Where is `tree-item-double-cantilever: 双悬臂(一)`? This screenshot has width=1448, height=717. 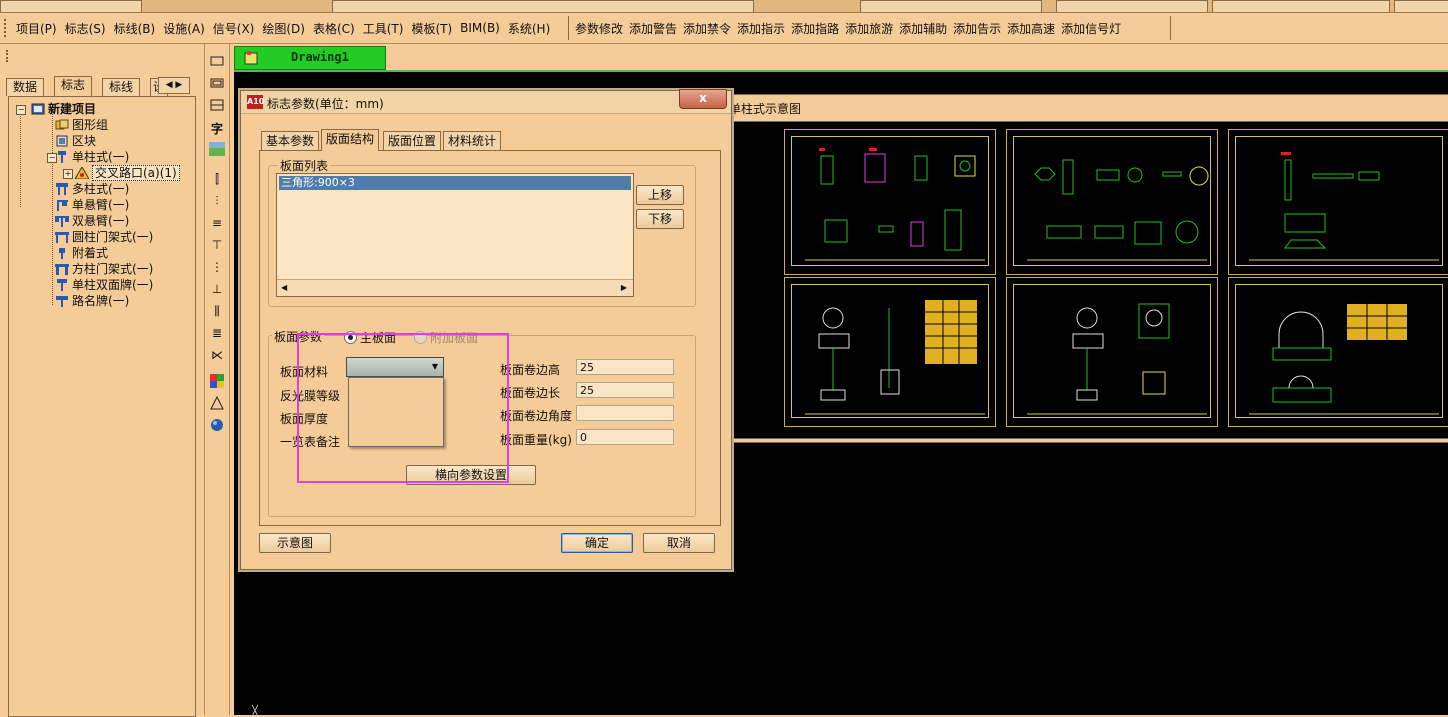
tree-item-double-cantilever: 双悬臂(一) is located at coordinates (92, 221).